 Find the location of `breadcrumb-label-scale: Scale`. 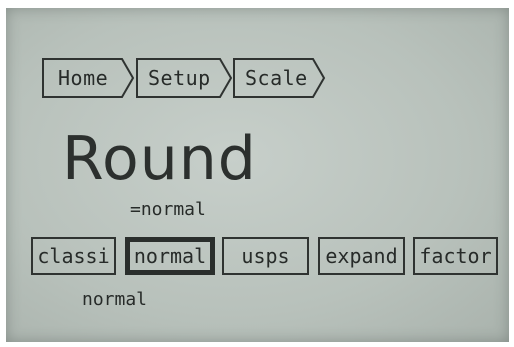

breadcrumb-label-scale: Scale is located at coordinates (276, 78).